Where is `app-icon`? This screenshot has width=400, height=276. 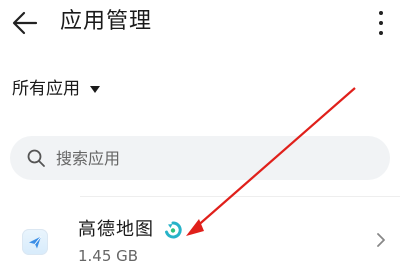
app-icon is located at coordinates (35, 242).